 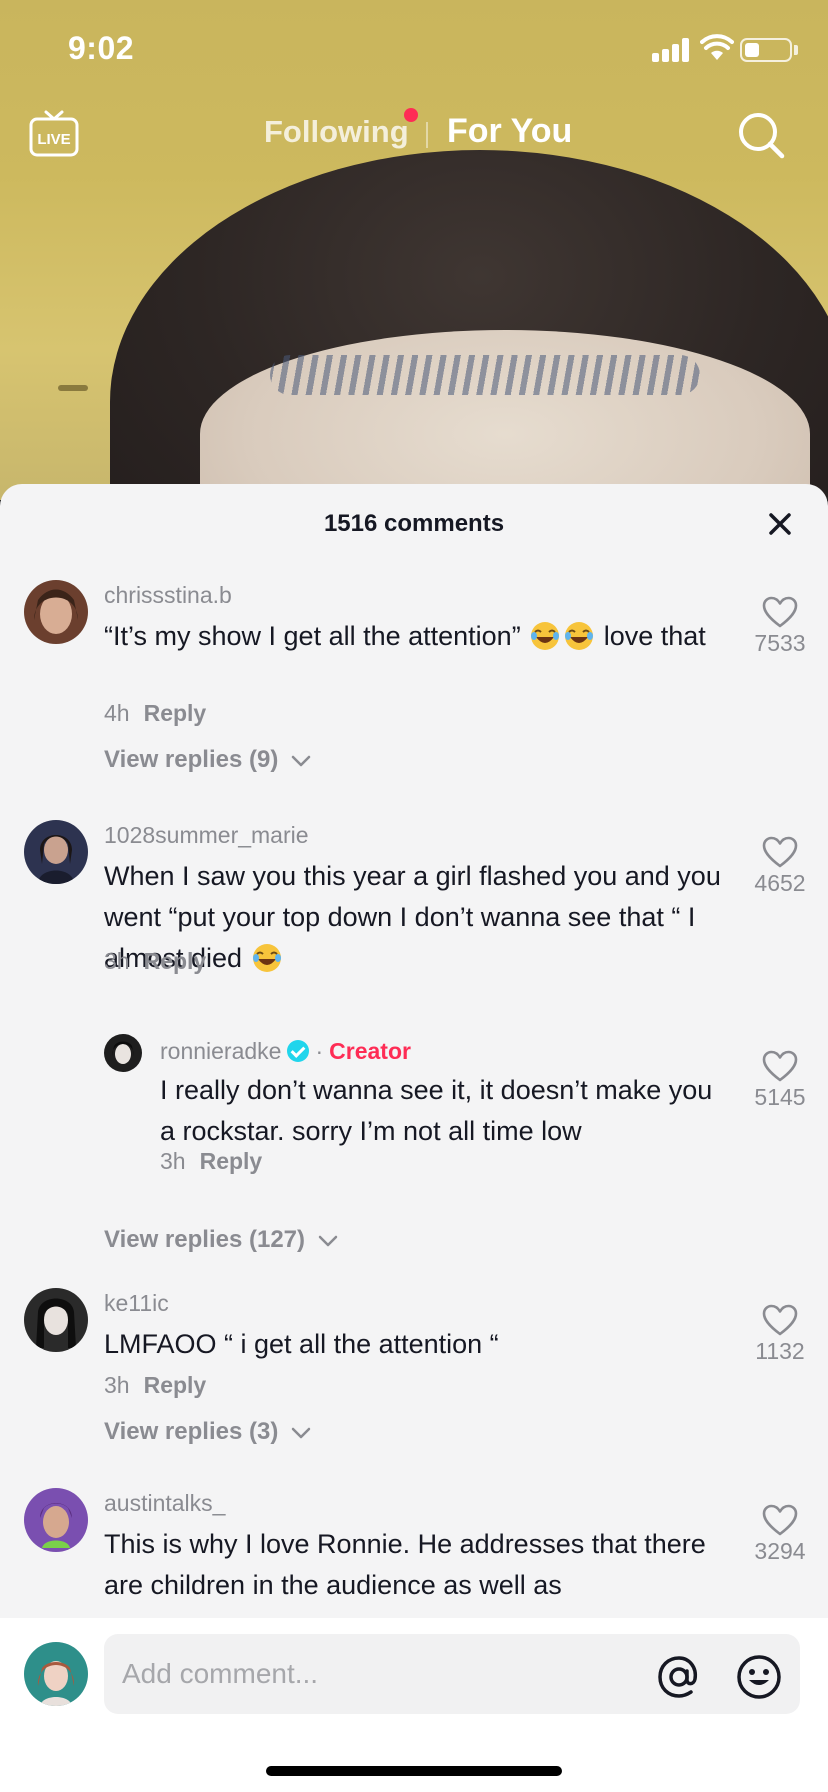 I want to click on view-replies-label: View replies (9), so click(x=191, y=759).